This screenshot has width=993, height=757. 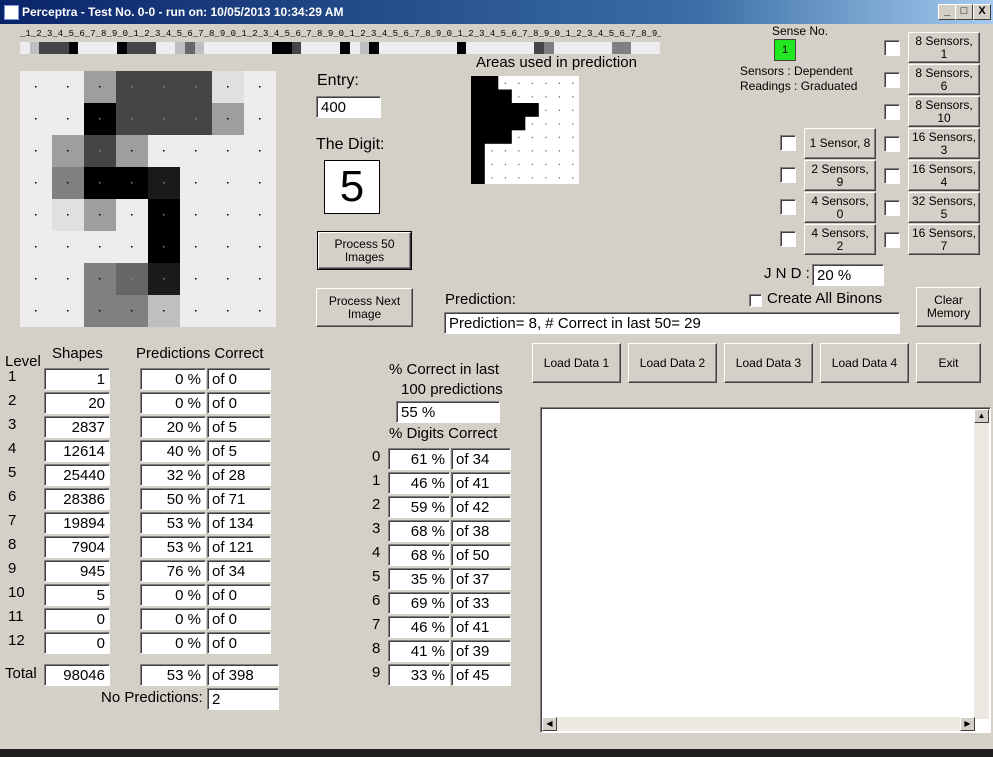 What do you see at coordinates (576, 363) in the screenshot?
I see `load-data-1-button: Load Data 1` at bounding box center [576, 363].